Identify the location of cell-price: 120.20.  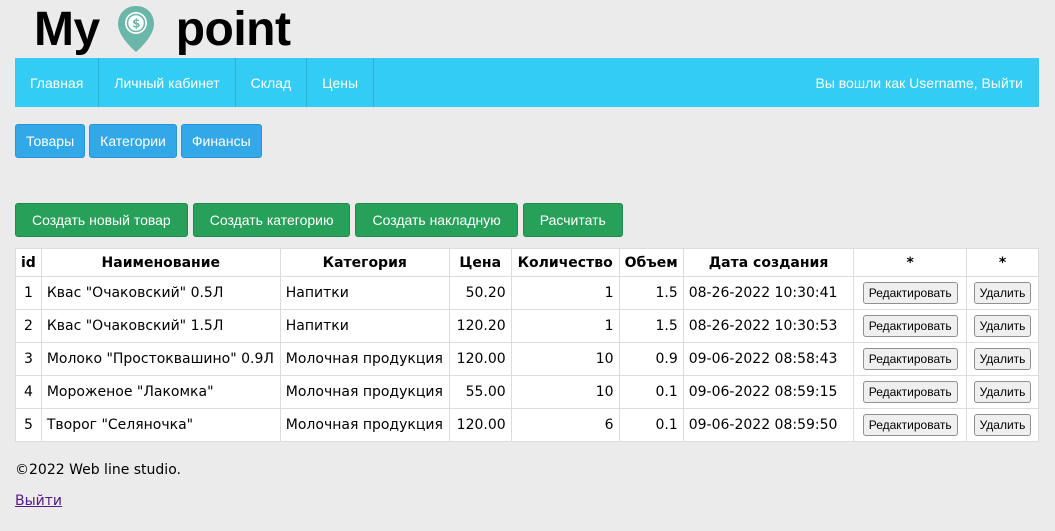
(480, 326).